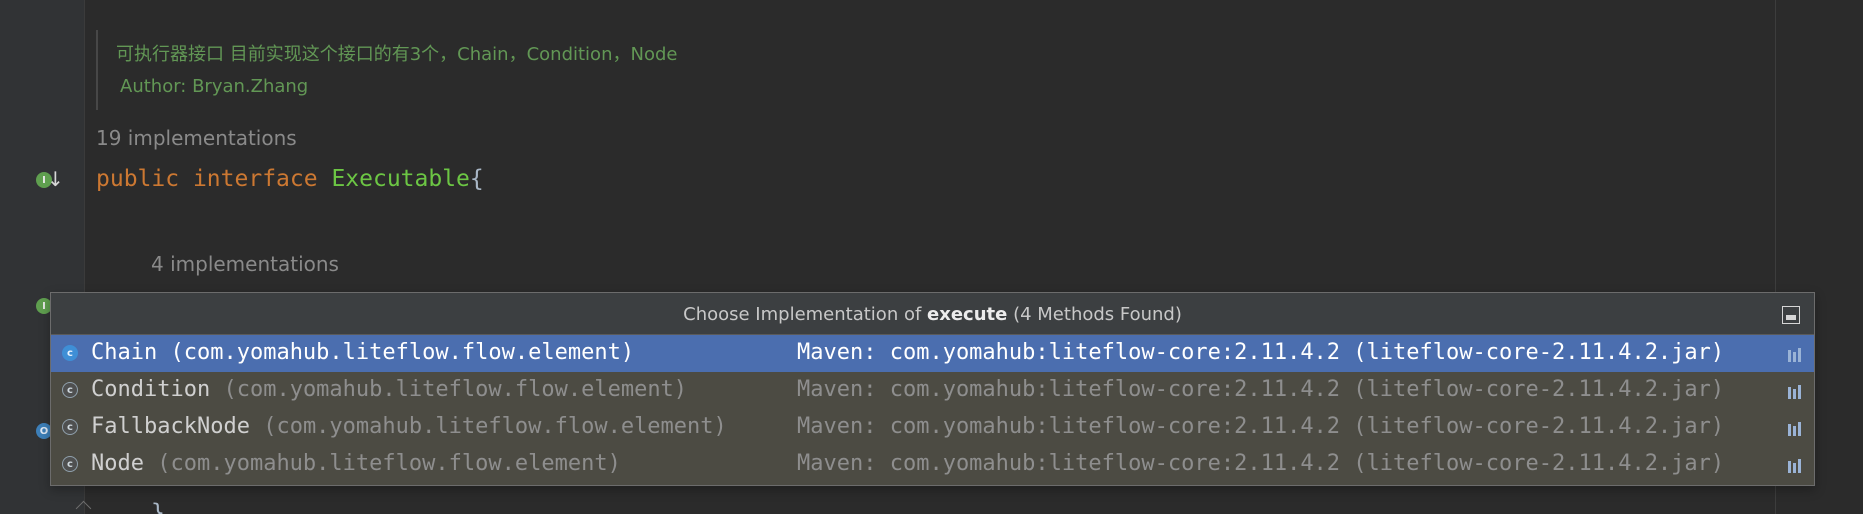  I want to click on closing-brace: }, so click(158, 507).